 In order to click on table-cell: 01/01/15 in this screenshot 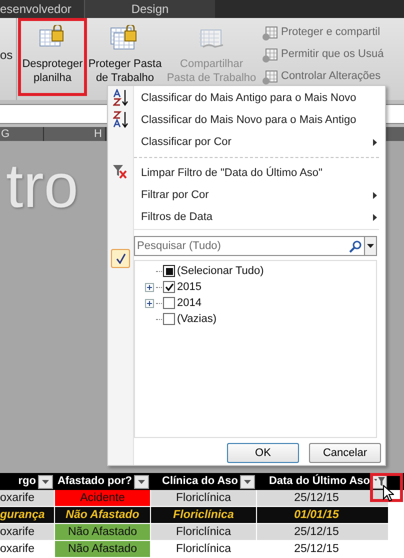, I will do `click(323, 515)`.